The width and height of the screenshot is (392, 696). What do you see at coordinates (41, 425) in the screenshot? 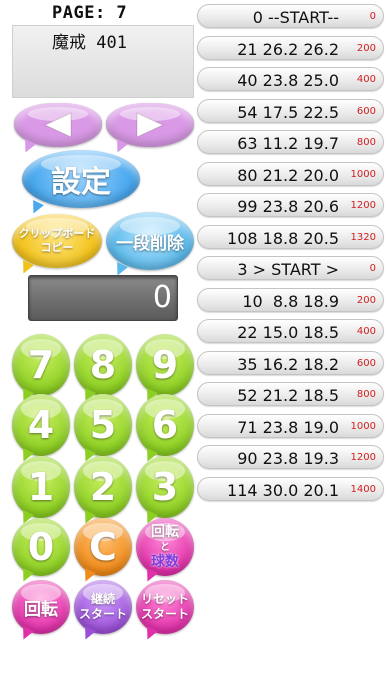
I see `key-4: 4` at bounding box center [41, 425].